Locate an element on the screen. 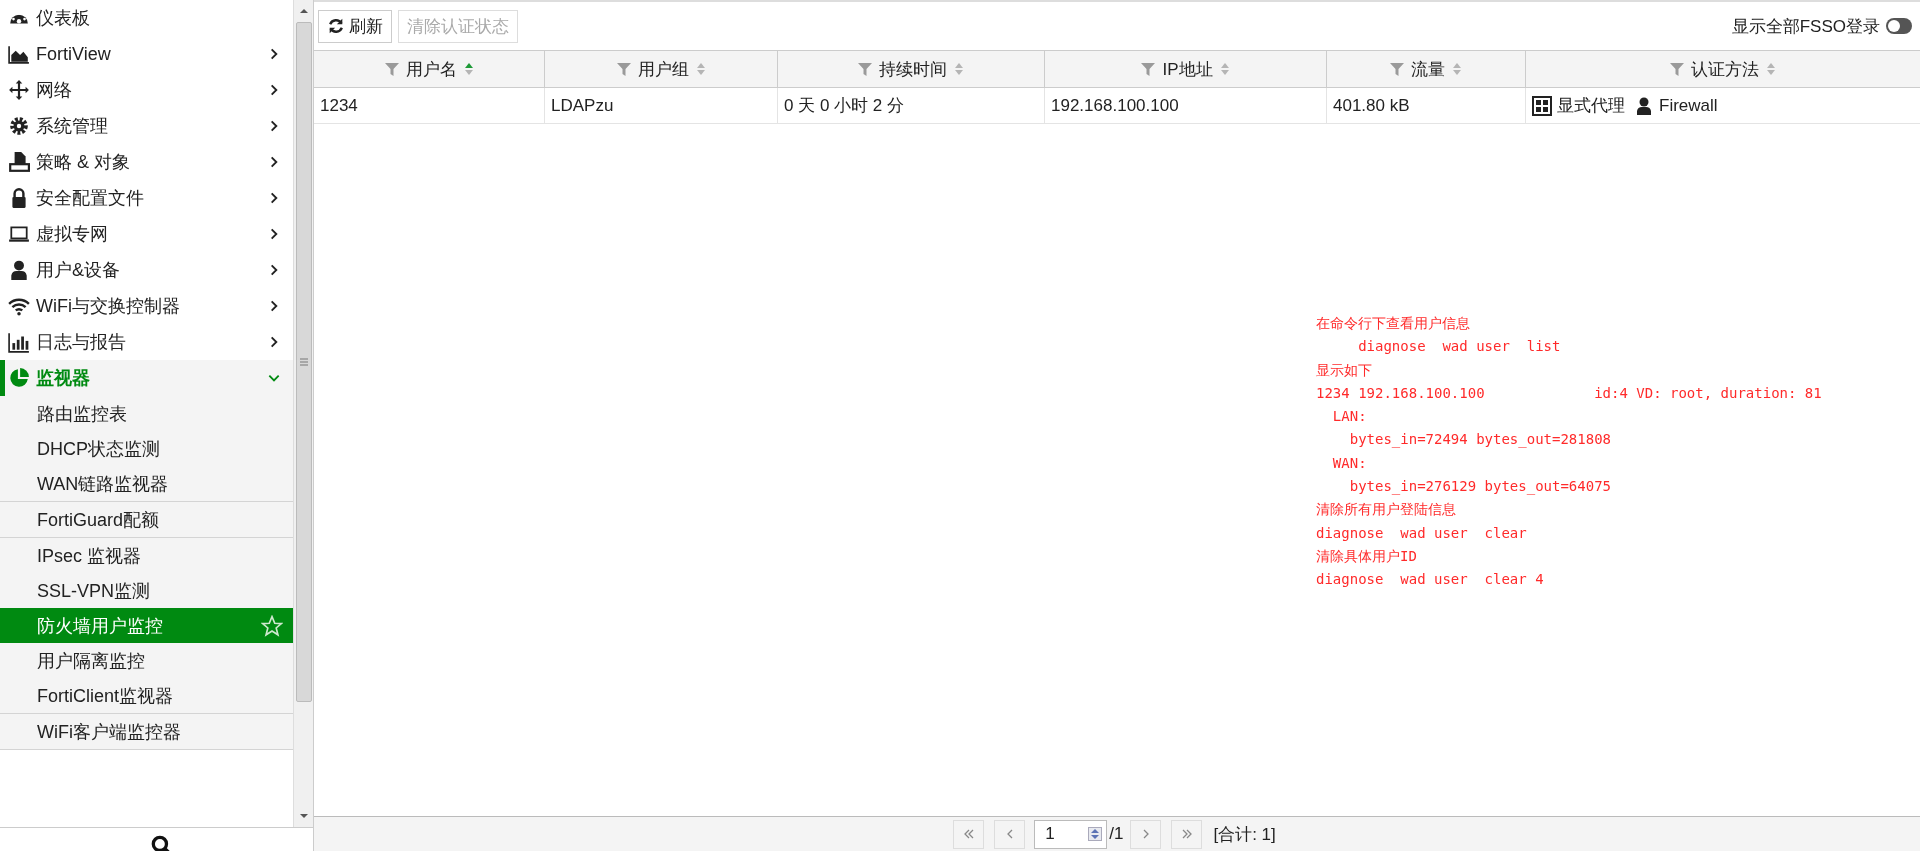  page-field: 1 is located at coordinates (1071, 834).